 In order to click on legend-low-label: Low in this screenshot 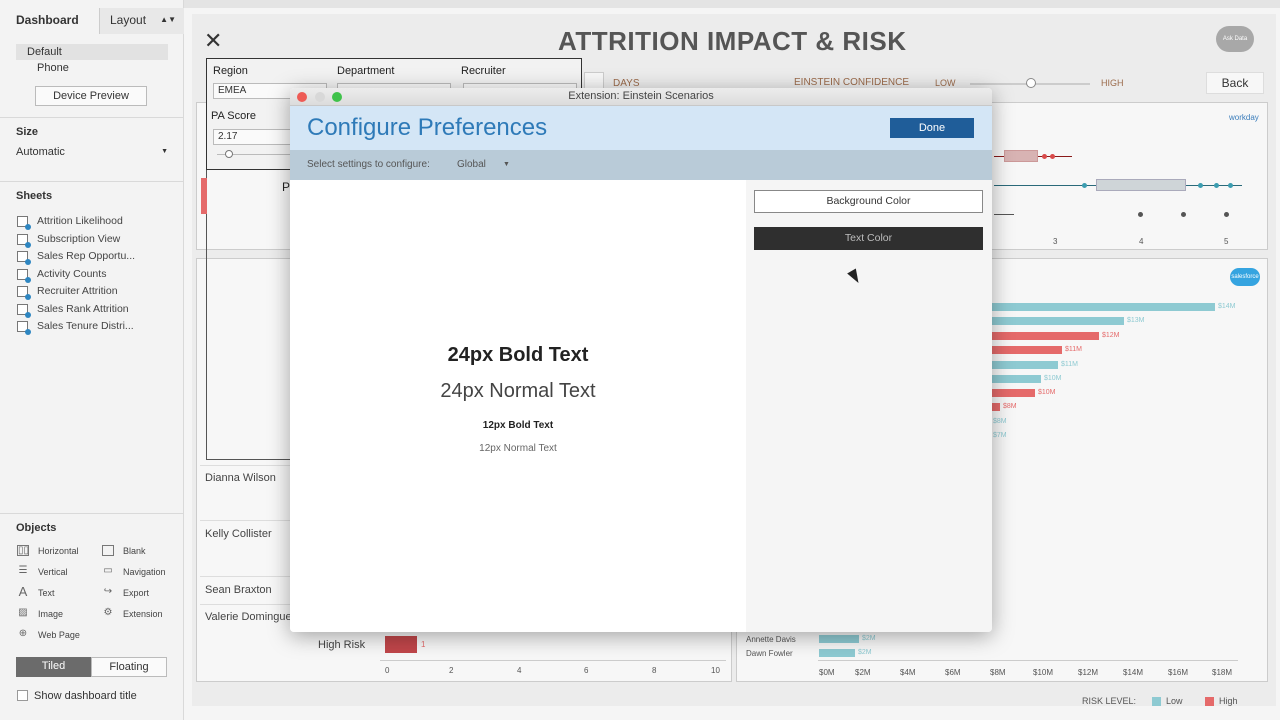, I will do `click(1174, 701)`.